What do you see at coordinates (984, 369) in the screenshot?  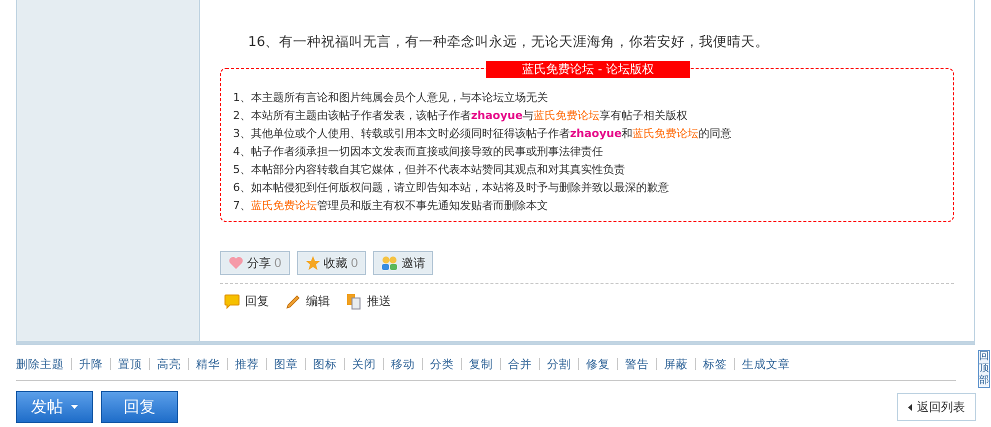 I see `back-to-top-tab: 回顶部` at bounding box center [984, 369].